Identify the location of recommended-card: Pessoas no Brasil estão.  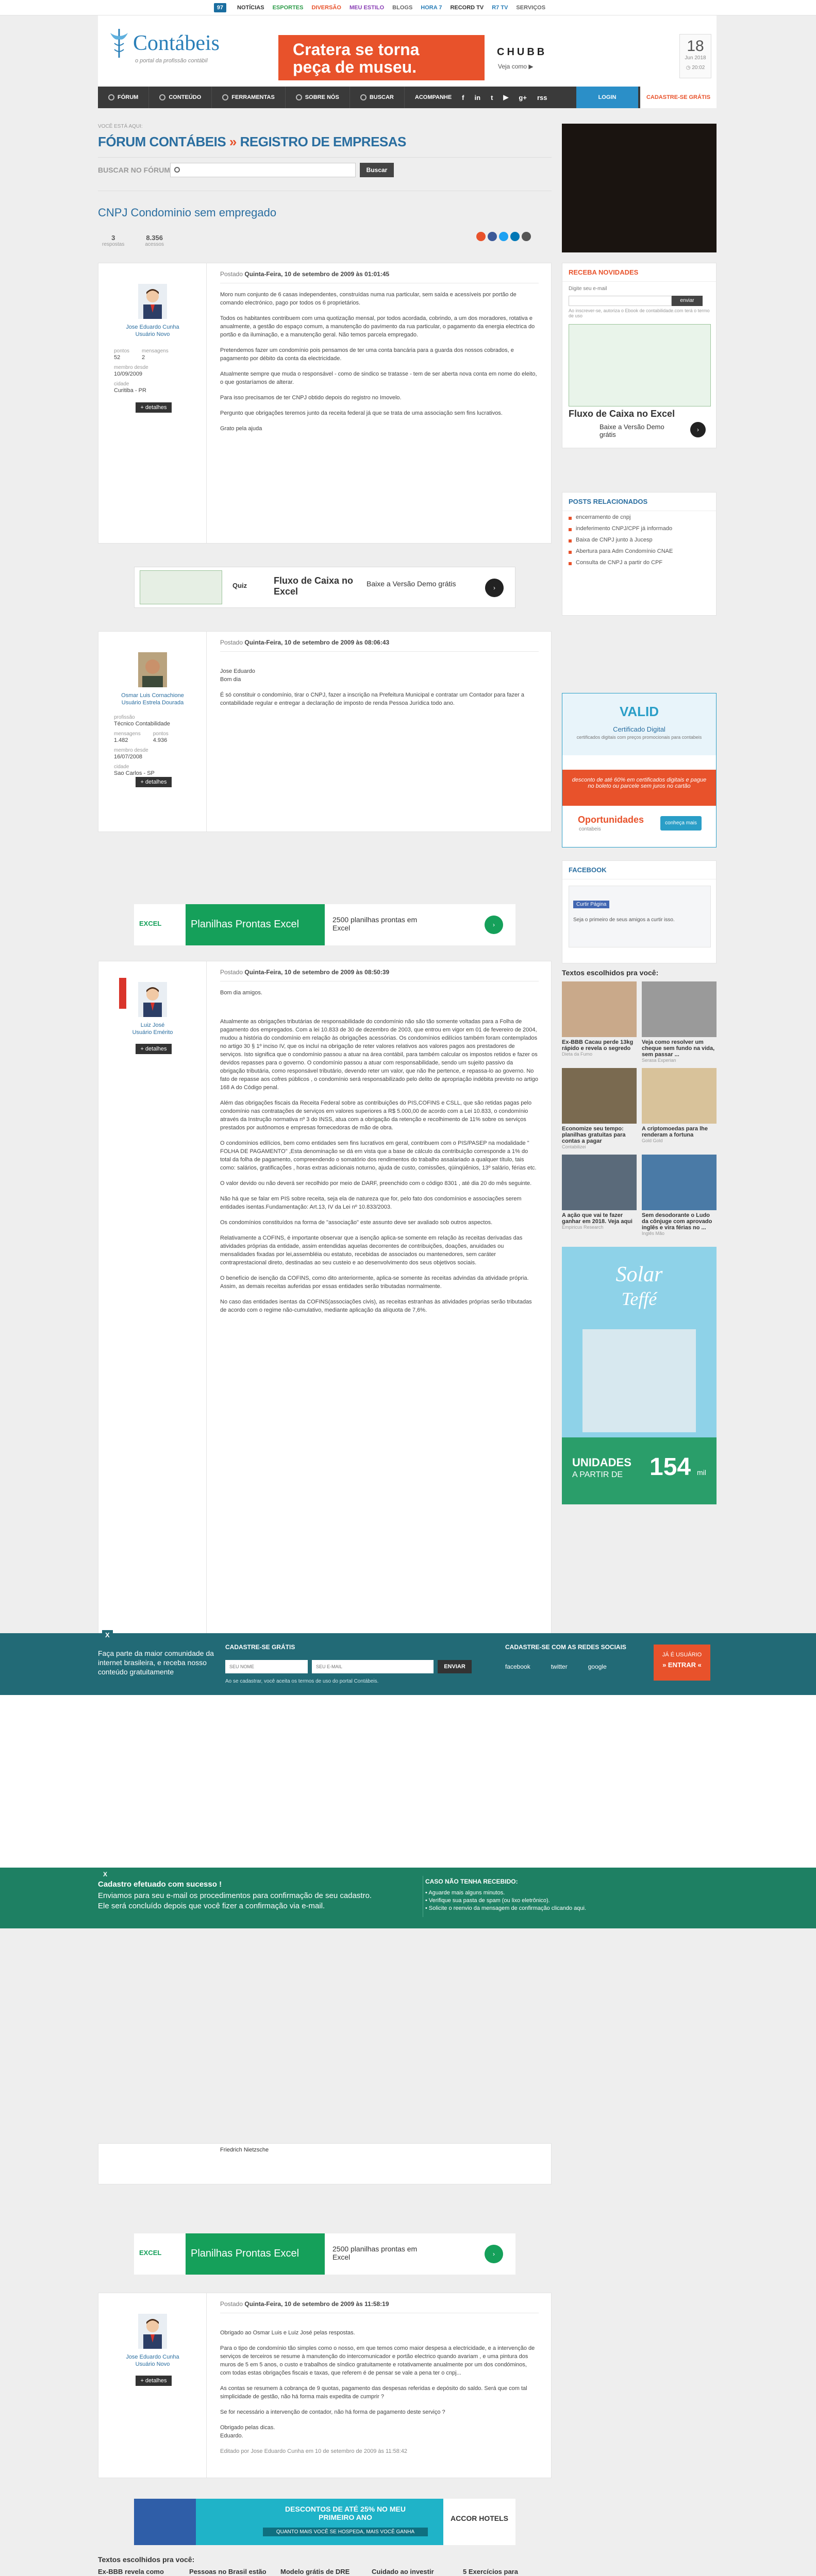
(231, 2571).